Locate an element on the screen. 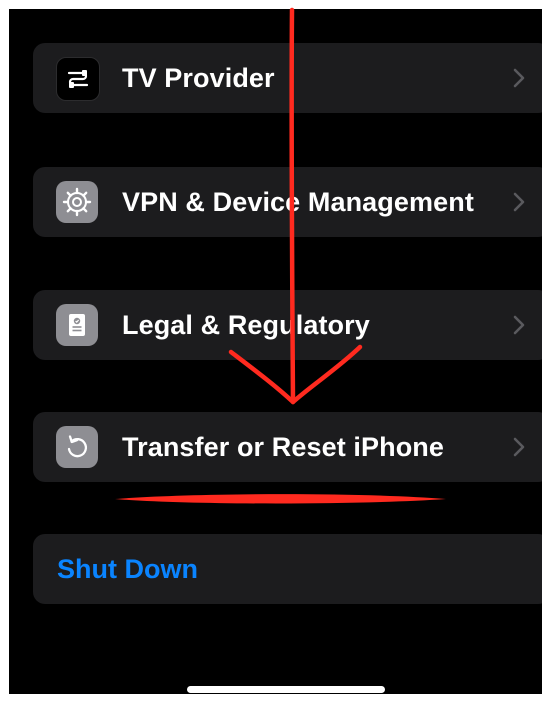 The image size is (551, 703). transfer-reset-iphone-row: Transfer or Reset iPhone is located at coordinates (287, 447).